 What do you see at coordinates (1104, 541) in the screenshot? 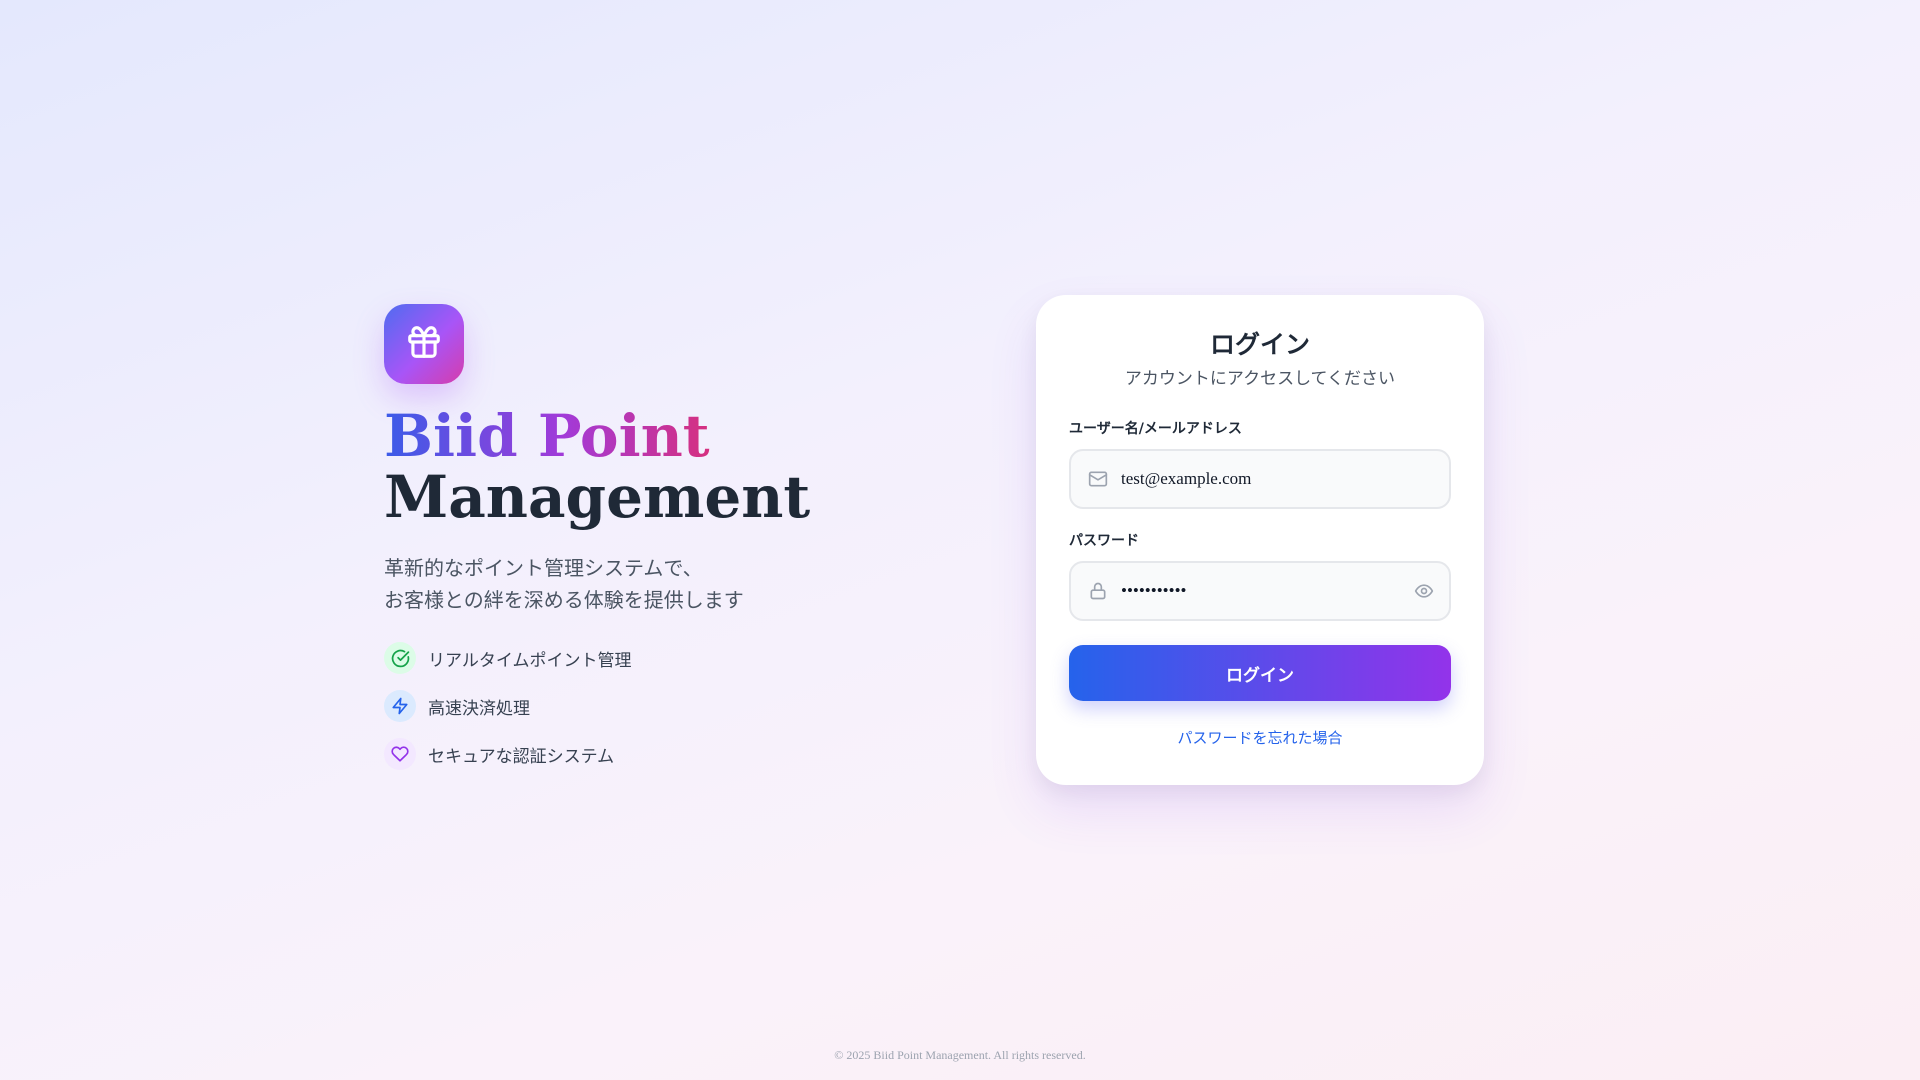
I see `password-label: パスワード` at bounding box center [1104, 541].